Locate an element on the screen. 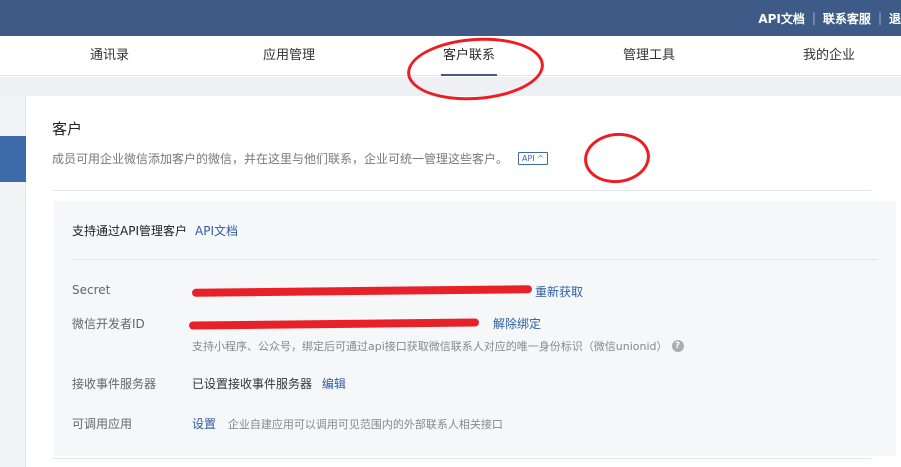 The height and width of the screenshot is (467, 901). secret-label: Secret is located at coordinates (91, 290).